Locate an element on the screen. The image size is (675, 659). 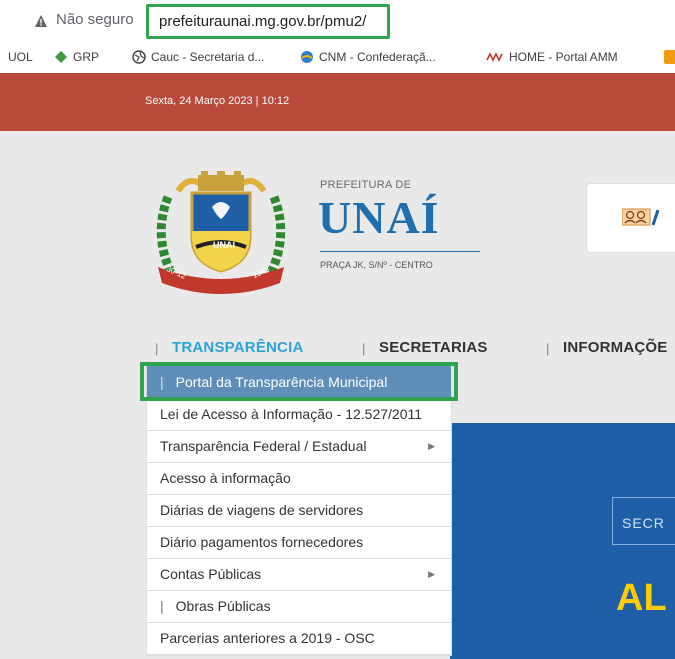
globe-icon is located at coordinates (139, 57).